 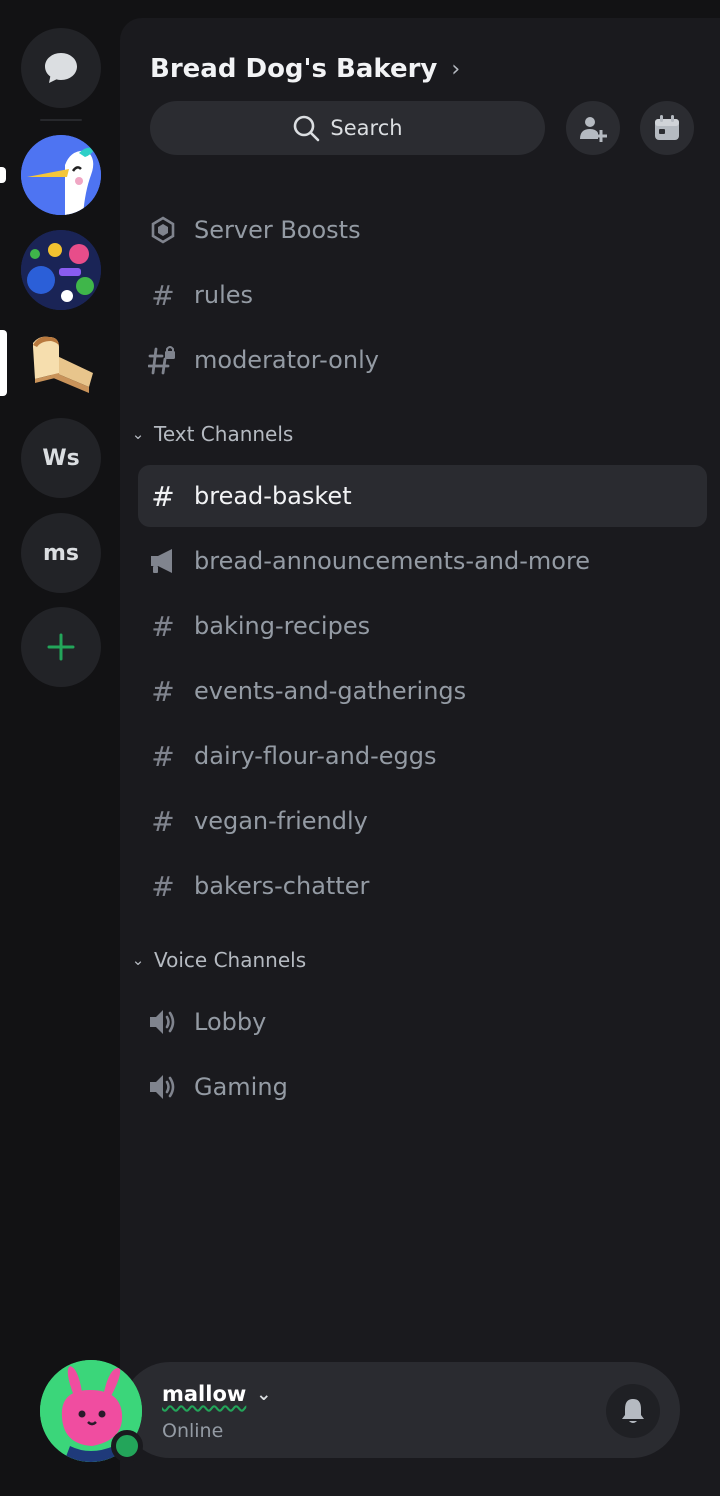 I want to click on username-button: mallow ⌄, so click(x=216, y=1394).